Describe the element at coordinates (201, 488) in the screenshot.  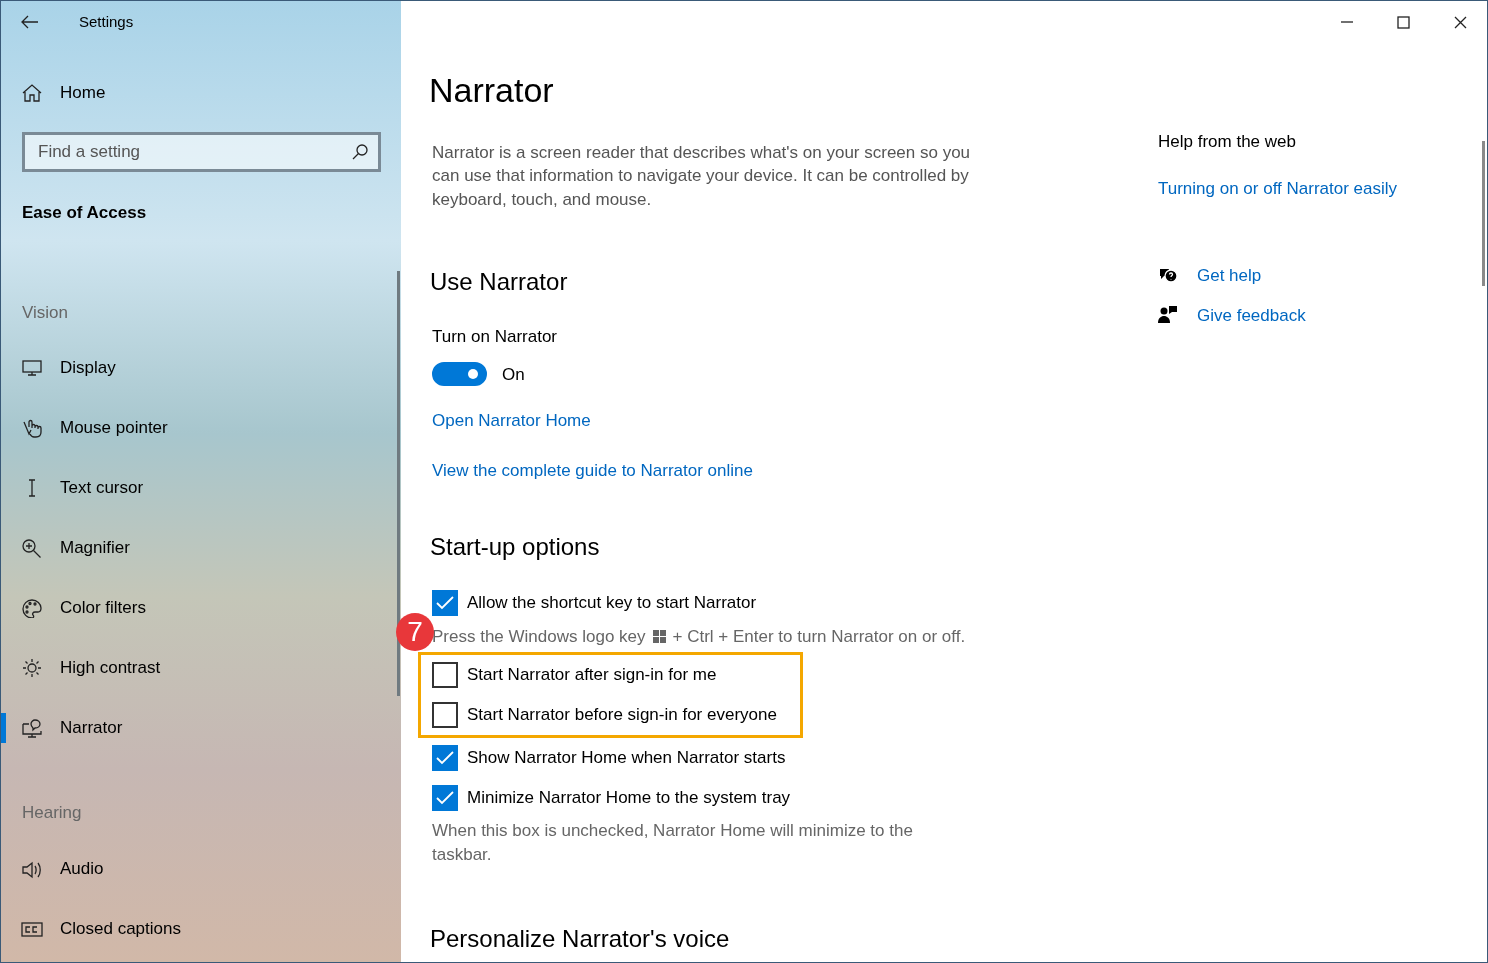
I see `sidebar-item: Text cursor` at that location.